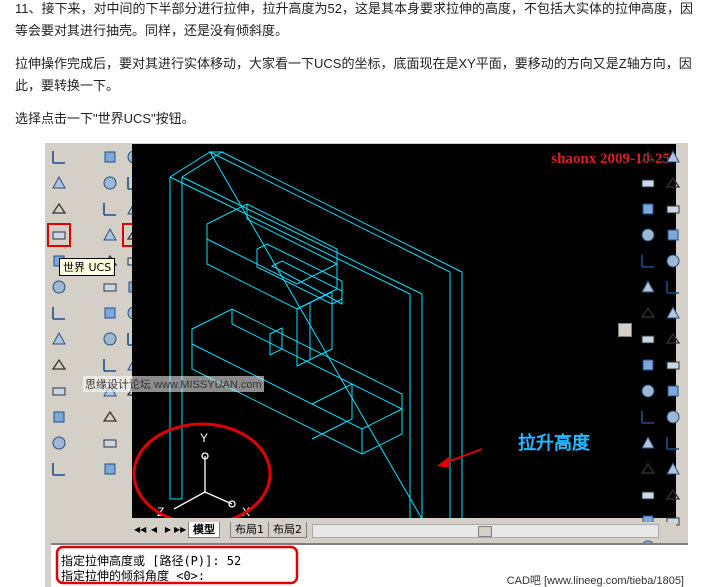 Image resolution: width=718 pixels, height=587 pixels. Describe the element at coordinates (673, 495) in the screenshot. I see `fillet-icon` at that location.